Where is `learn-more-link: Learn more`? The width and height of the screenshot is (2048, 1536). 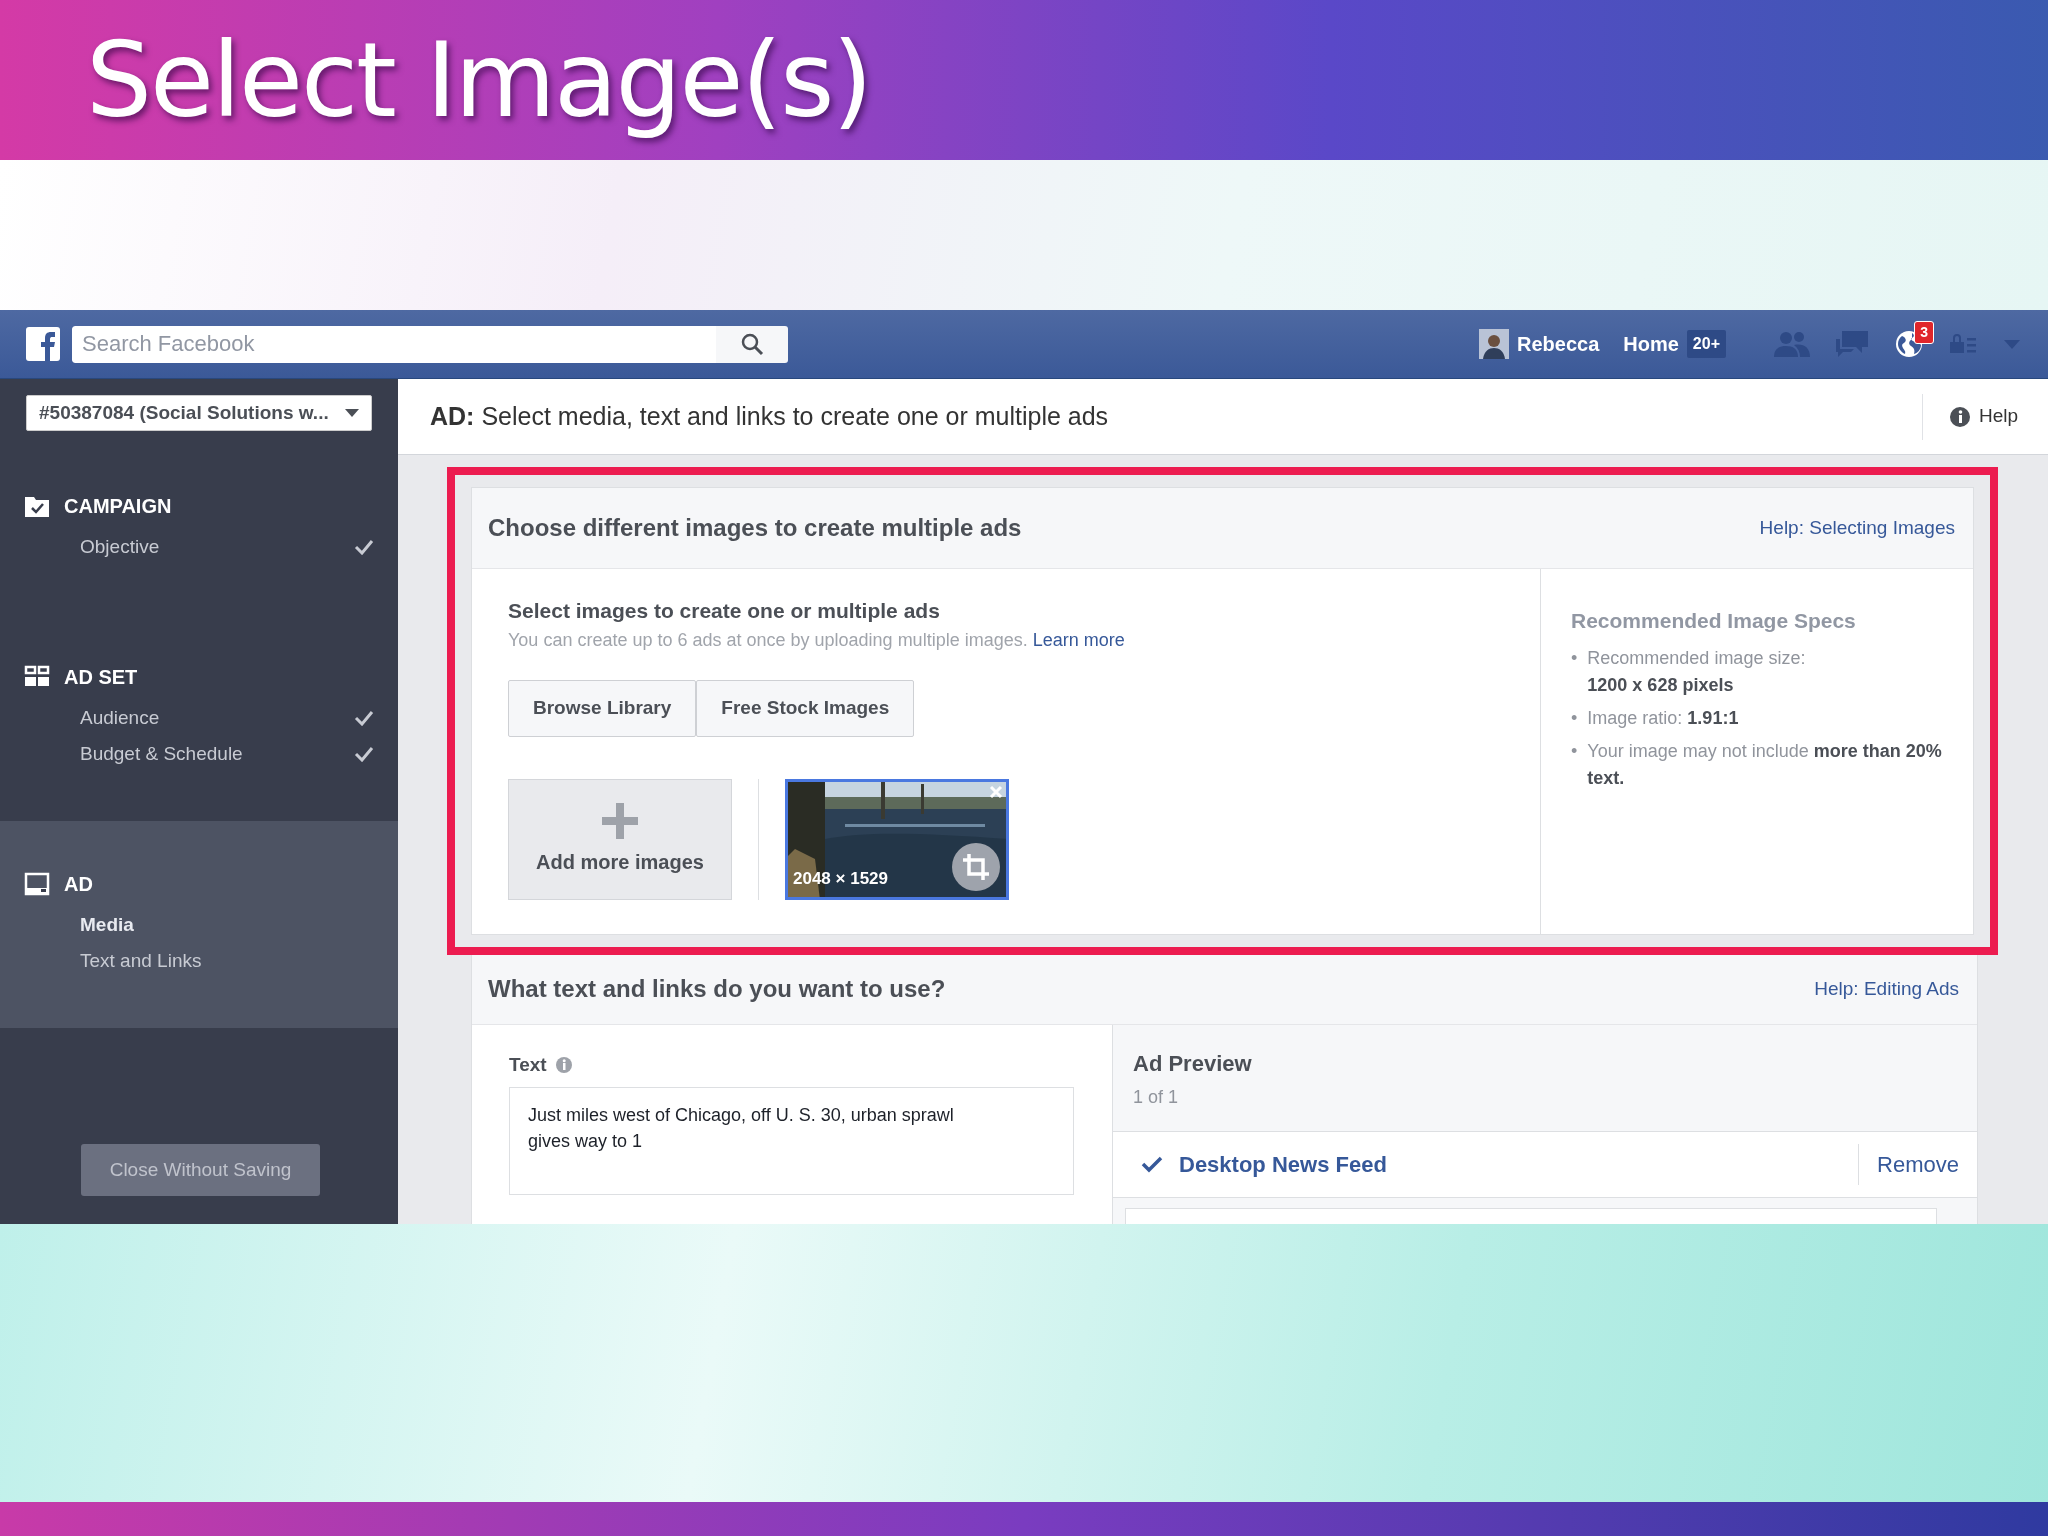 learn-more-link: Learn more is located at coordinates (1078, 639).